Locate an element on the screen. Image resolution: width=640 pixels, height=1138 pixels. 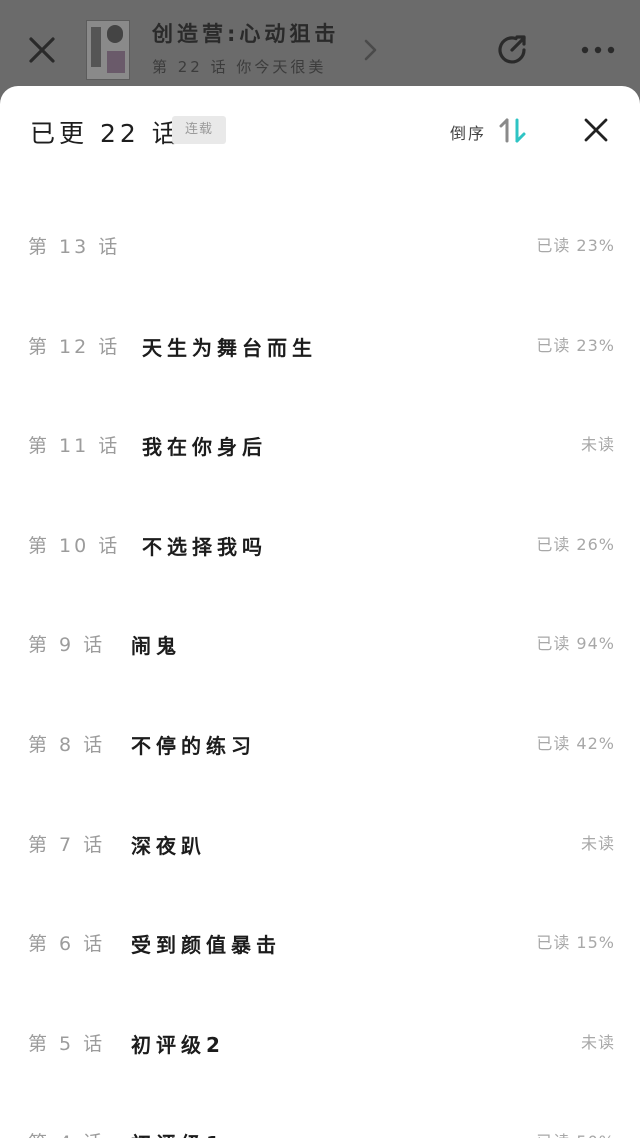
chapter-number: 第 5 话 is located at coordinates (67, 1043).